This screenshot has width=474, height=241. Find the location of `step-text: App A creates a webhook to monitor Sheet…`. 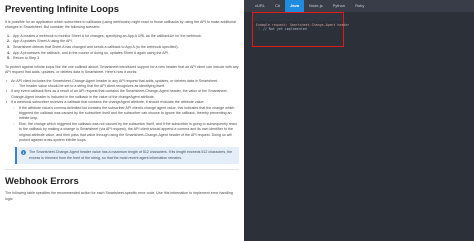

step-text: App A creates a webhook to monitor Sheet… is located at coordinates (107, 35).